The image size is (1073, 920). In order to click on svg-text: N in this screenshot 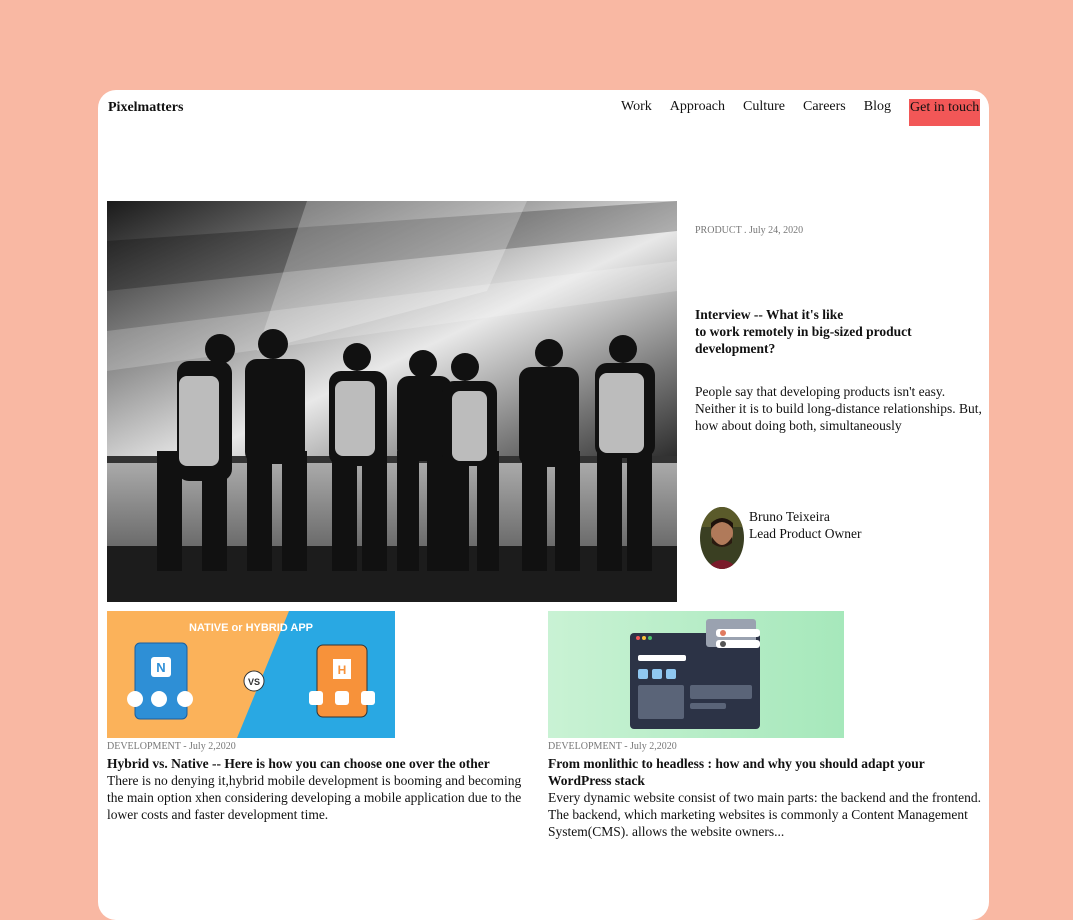, I will do `click(160, 667)`.